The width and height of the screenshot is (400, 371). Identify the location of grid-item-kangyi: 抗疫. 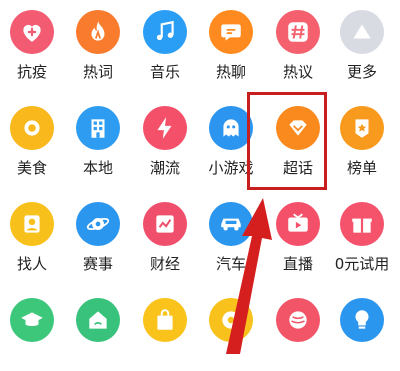
(32, 43).